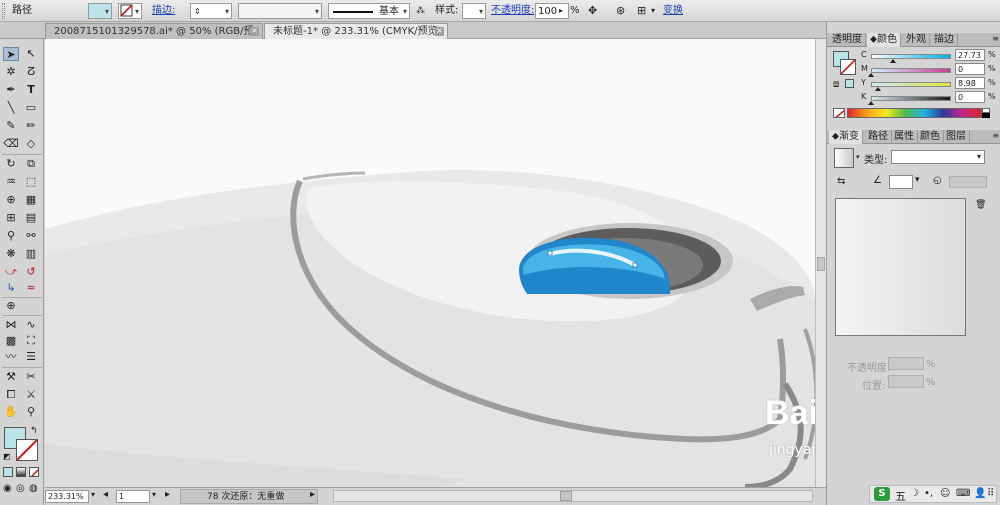 Image resolution: width=1000 pixels, height=505 pixels. Describe the element at coordinates (914, 113) in the screenshot. I see `color-spectrum` at that location.